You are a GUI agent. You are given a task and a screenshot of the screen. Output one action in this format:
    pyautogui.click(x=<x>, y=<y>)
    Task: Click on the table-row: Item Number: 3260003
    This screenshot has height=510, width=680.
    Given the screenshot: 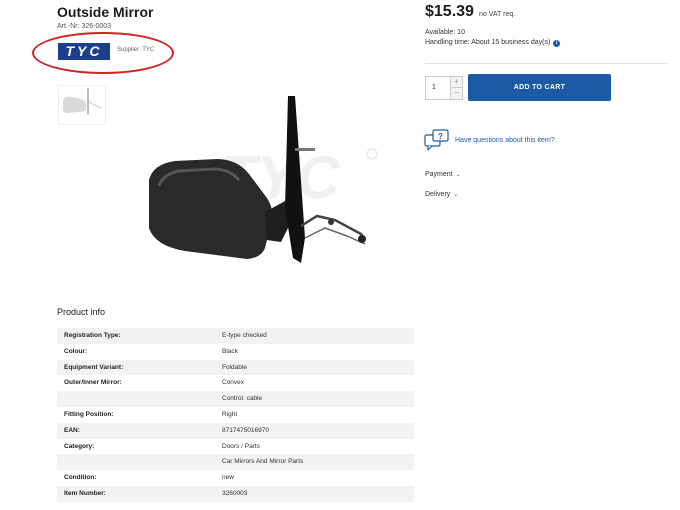 What is the action you would take?
    pyautogui.click(x=235, y=493)
    